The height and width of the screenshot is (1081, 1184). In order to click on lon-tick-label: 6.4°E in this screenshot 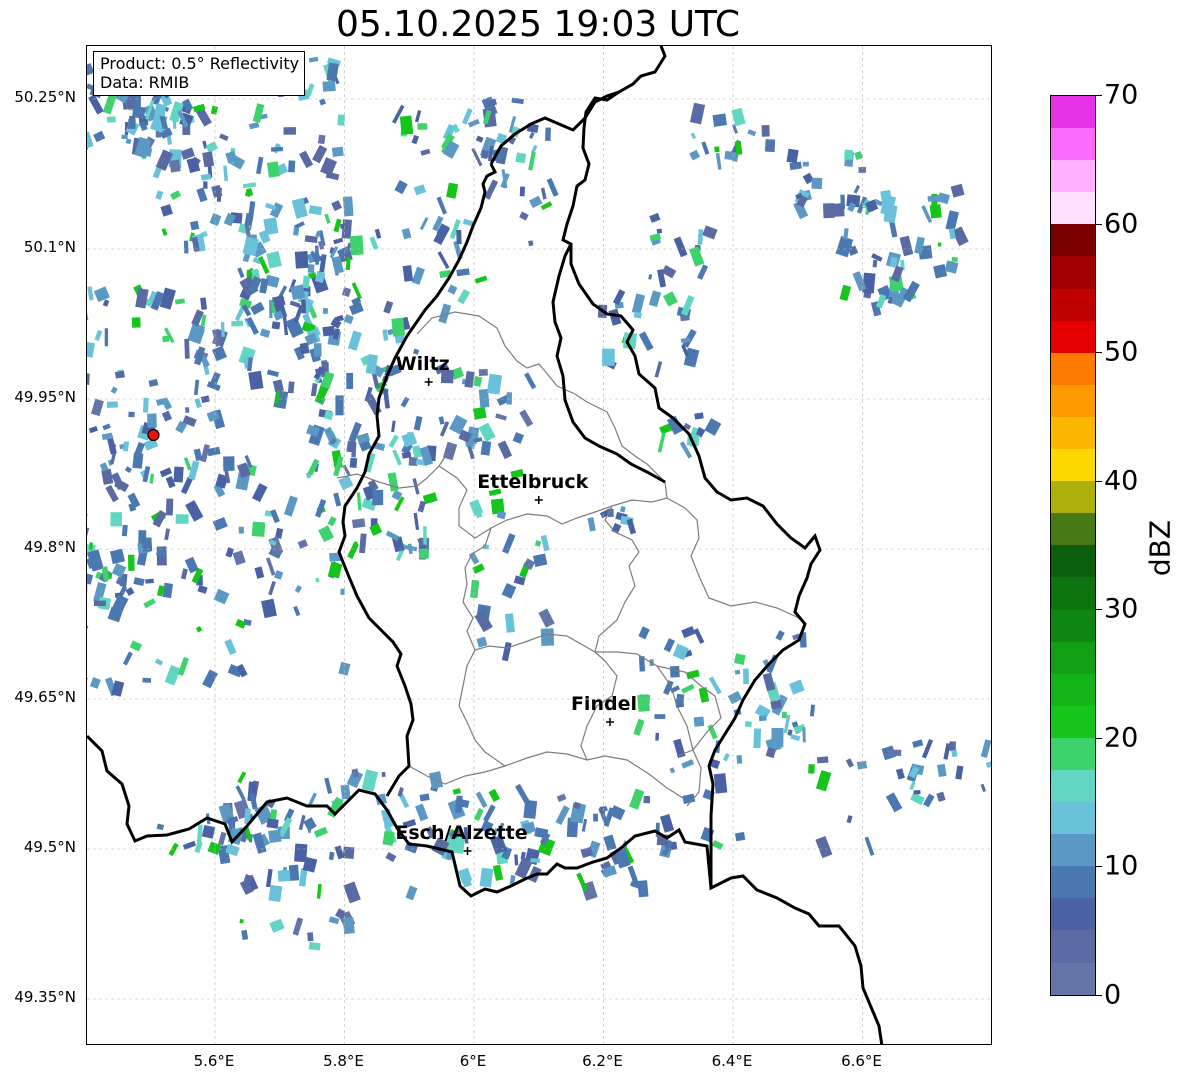, I will do `click(732, 1061)`.